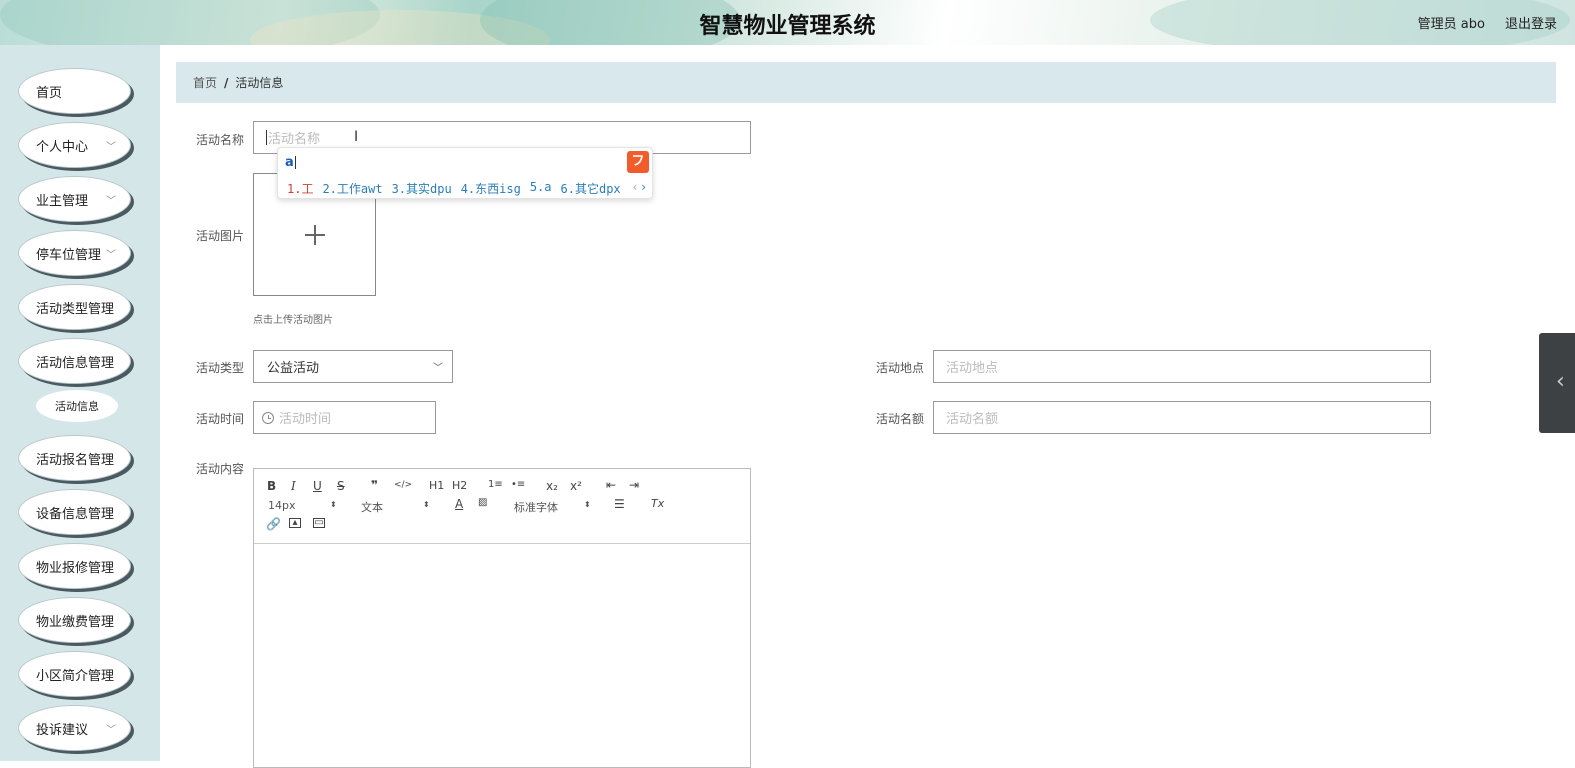 The width and height of the screenshot is (1575, 768). Describe the element at coordinates (341, 486) in the screenshot. I see `strike-button: S` at that location.